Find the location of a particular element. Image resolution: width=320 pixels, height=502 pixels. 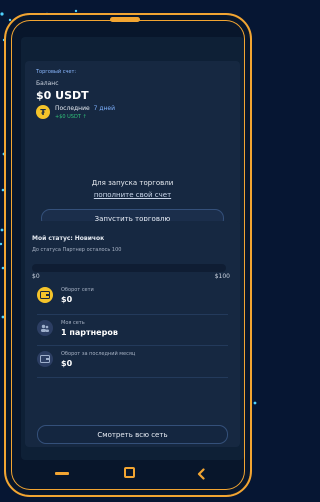

stat-label: Оборот сети is located at coordinates (77, 290).